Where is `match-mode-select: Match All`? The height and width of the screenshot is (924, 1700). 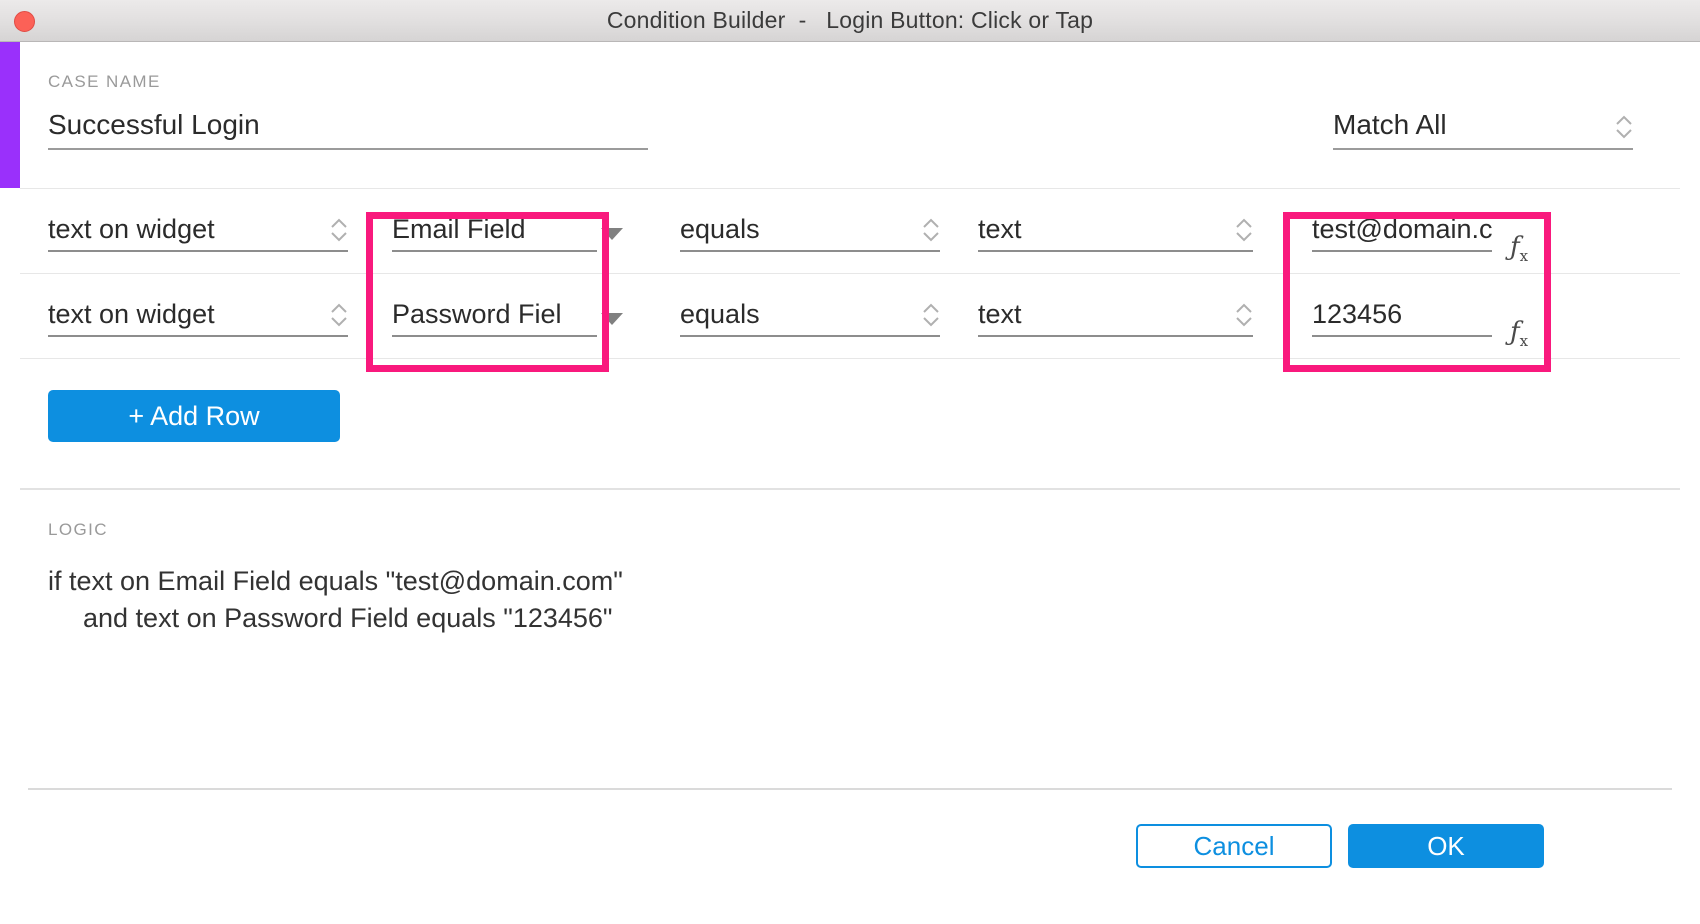
match-mode-select: Match All is located at coordinates (1483, 129).